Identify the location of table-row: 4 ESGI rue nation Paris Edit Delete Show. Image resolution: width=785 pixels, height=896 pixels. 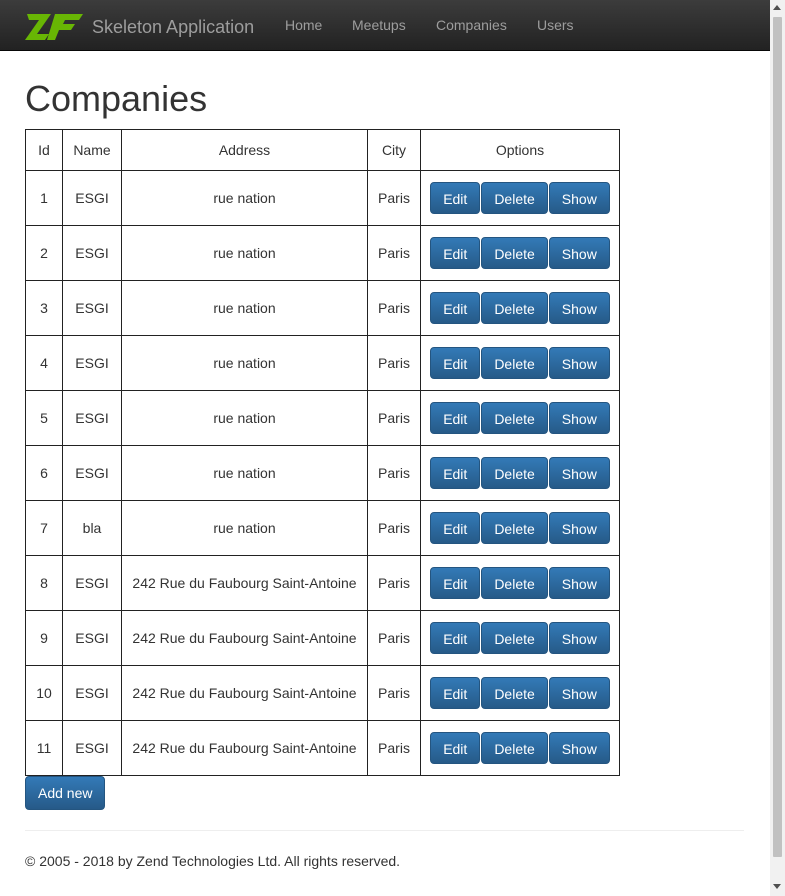
(322, 363).